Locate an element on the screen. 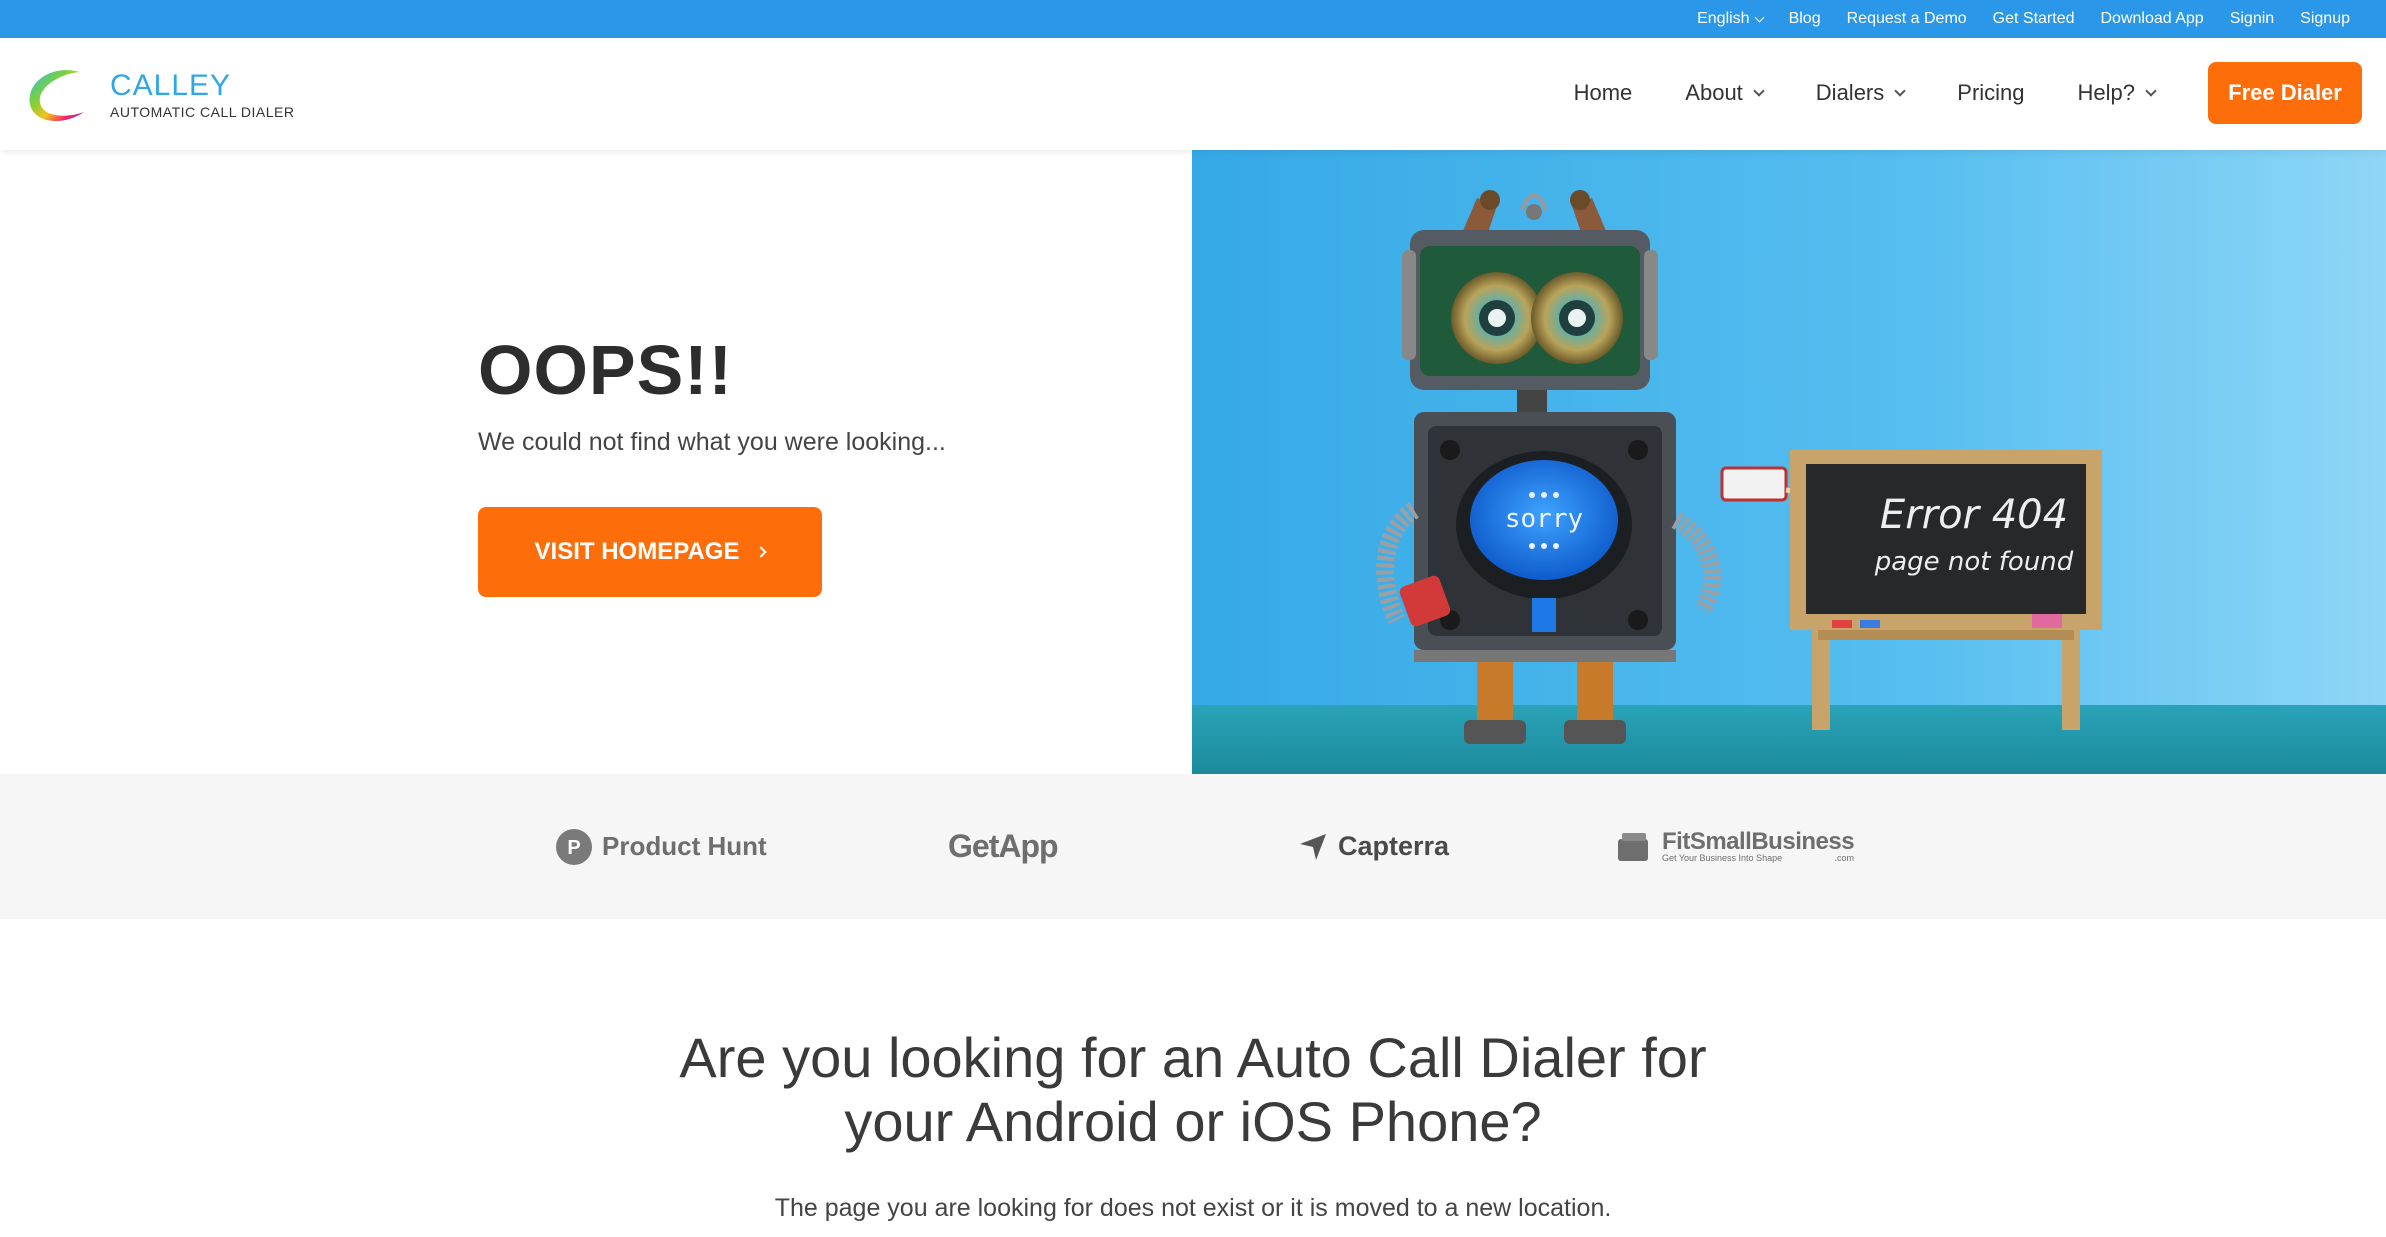 Image resolution: width=2386 pixels, height=1237 pixels. brand-tagline: AUTOMATIC CALL DIALER is located at coordinates (202, 112).